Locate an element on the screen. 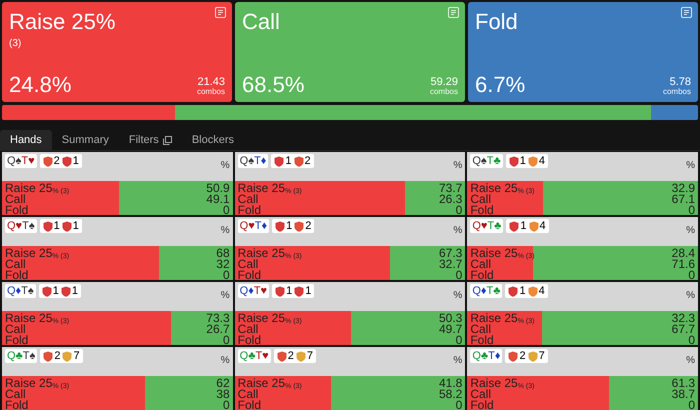  hand-cell: Q♠T♣ 1 4 % Raise 25$_{% (3)}$ 32.9 Call 67.1 Fold 0 is located at coordinates (582, 183).